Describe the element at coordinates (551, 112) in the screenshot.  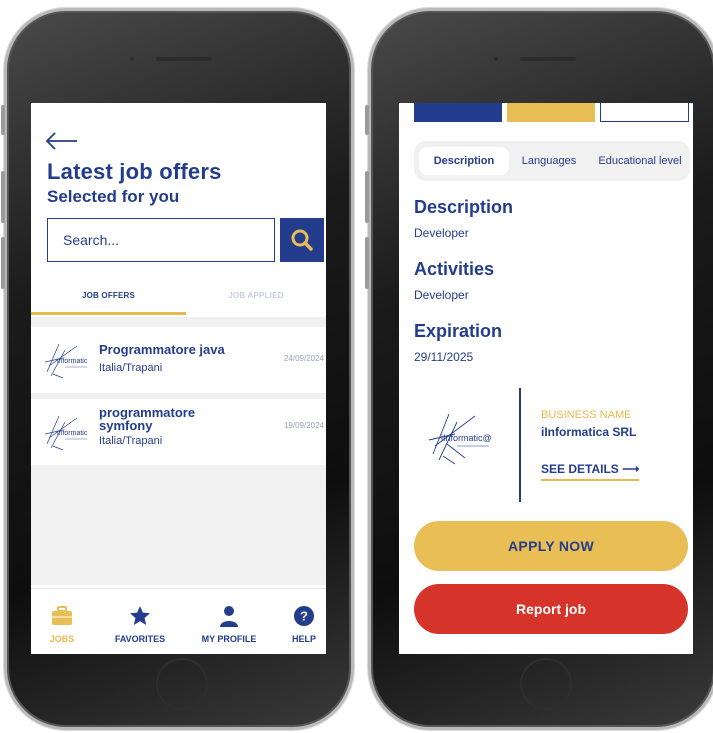
I see `top-action-yellow` at that location.